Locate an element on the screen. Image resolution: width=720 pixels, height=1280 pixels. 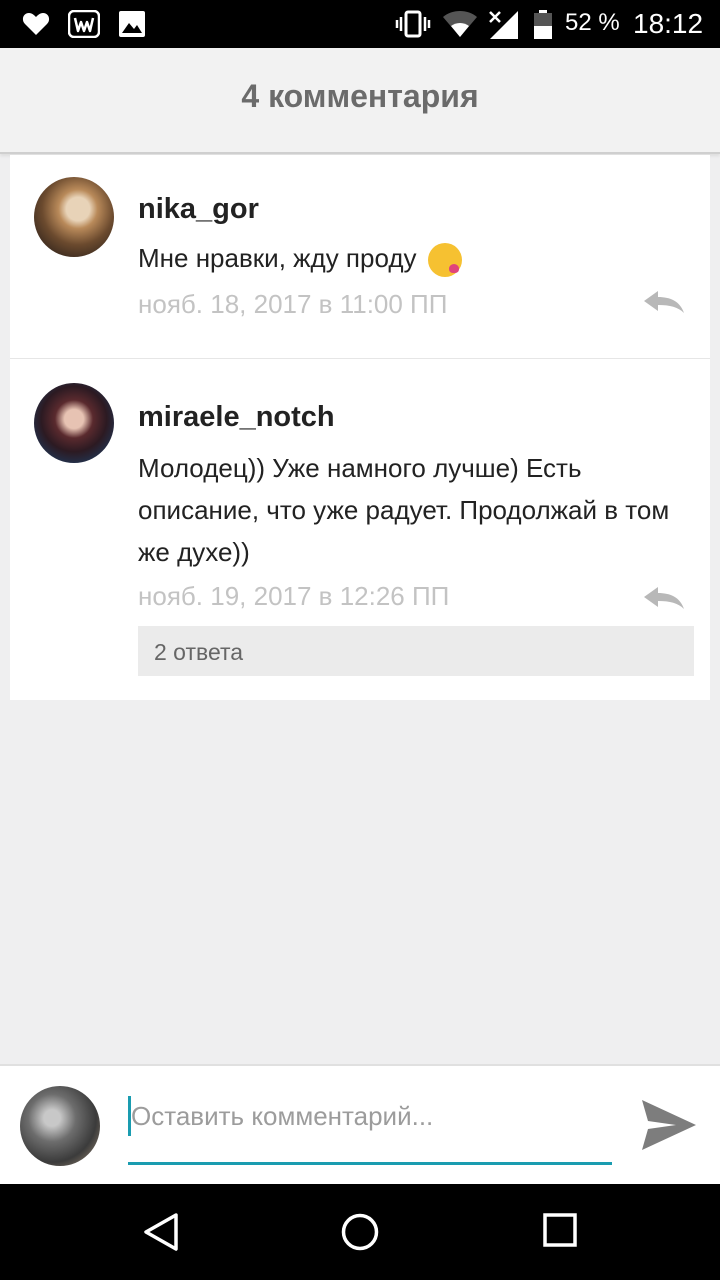
comment-author: miraele_notch is located at coordinates (236, 417).